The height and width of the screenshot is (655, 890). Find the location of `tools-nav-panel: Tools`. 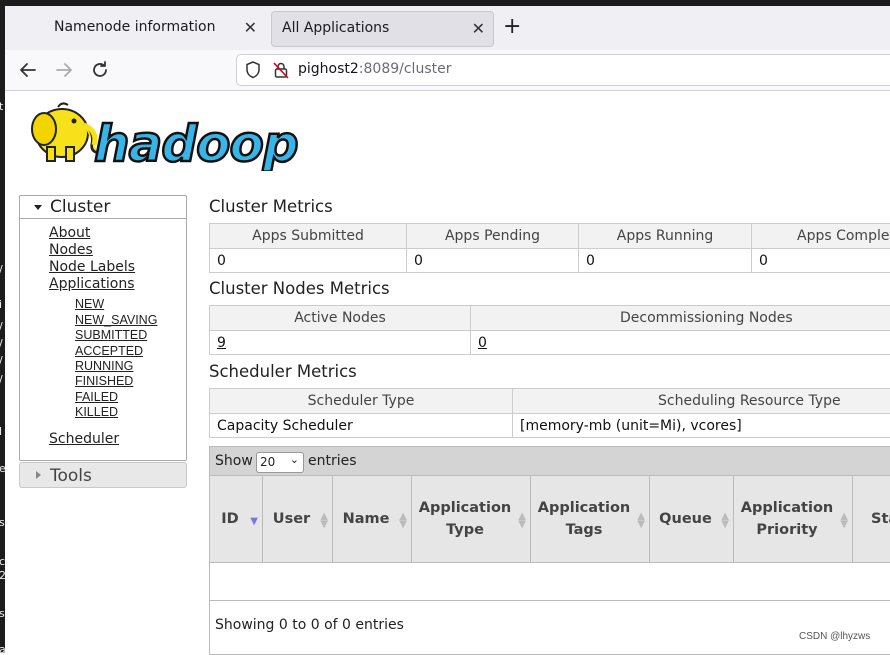

tools-nav-panel: Tools is located at coordinates (103, 475).